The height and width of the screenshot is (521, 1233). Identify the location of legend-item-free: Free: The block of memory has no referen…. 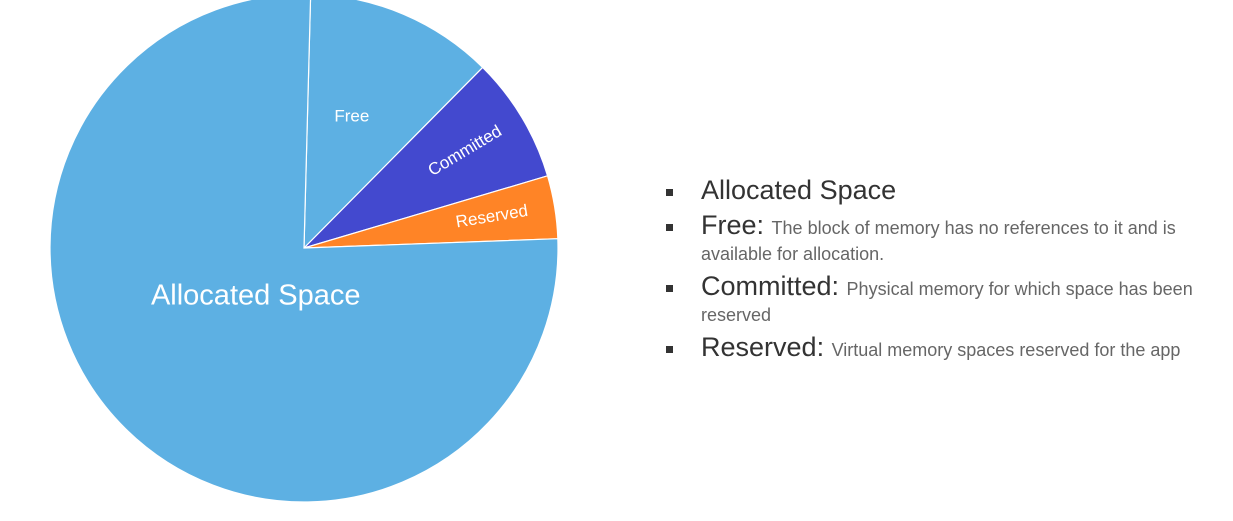
(944, 239).